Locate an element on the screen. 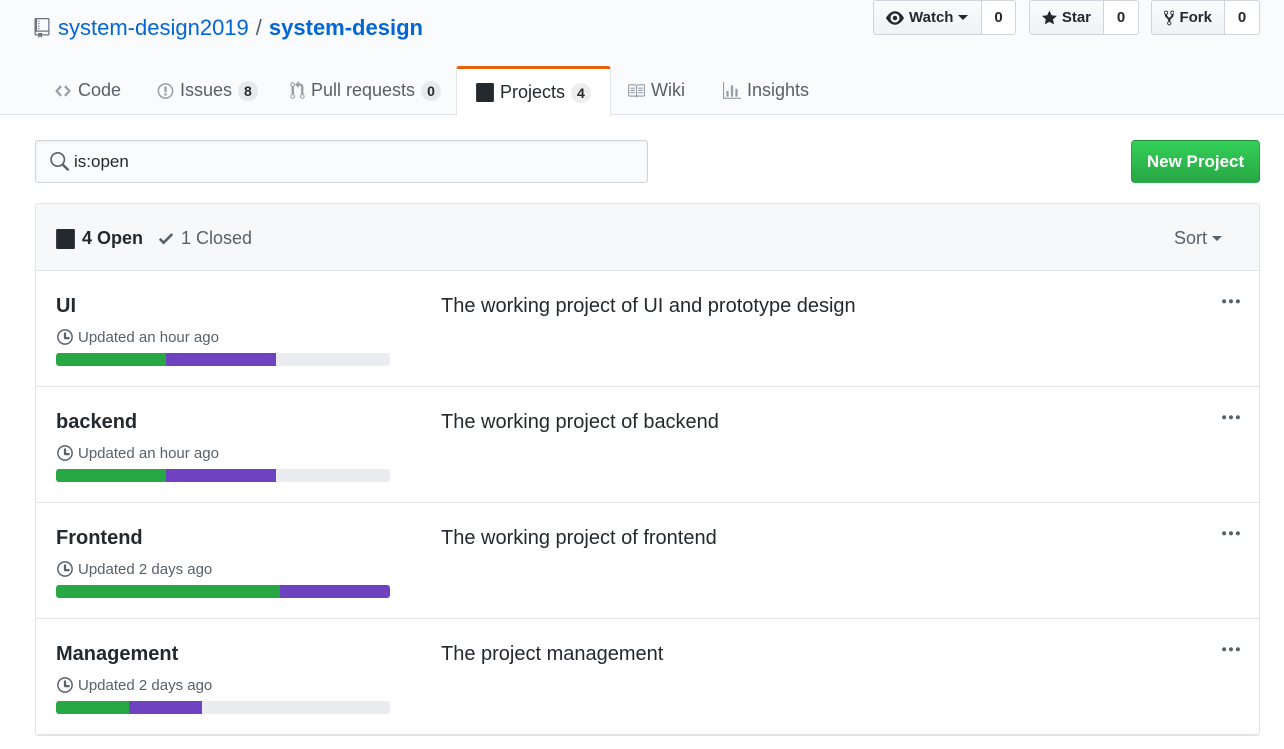 The width and height of the screenshot is (1284, 749). tab-wiki: Wiki is located at coordinates (656, 90).